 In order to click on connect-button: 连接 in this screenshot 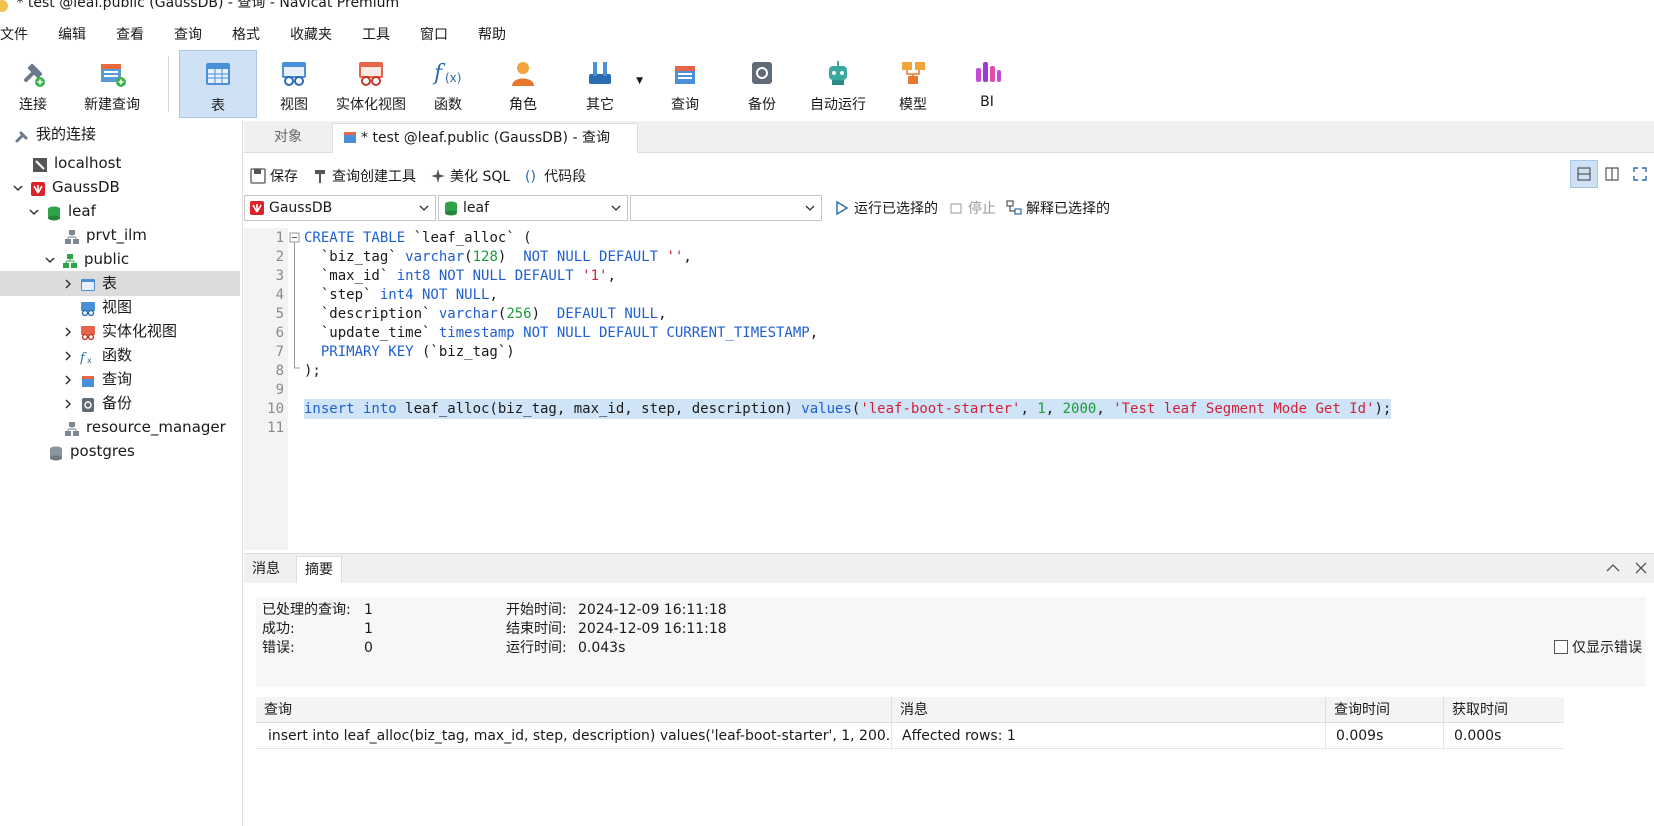, I will do `click(33, 84)`.